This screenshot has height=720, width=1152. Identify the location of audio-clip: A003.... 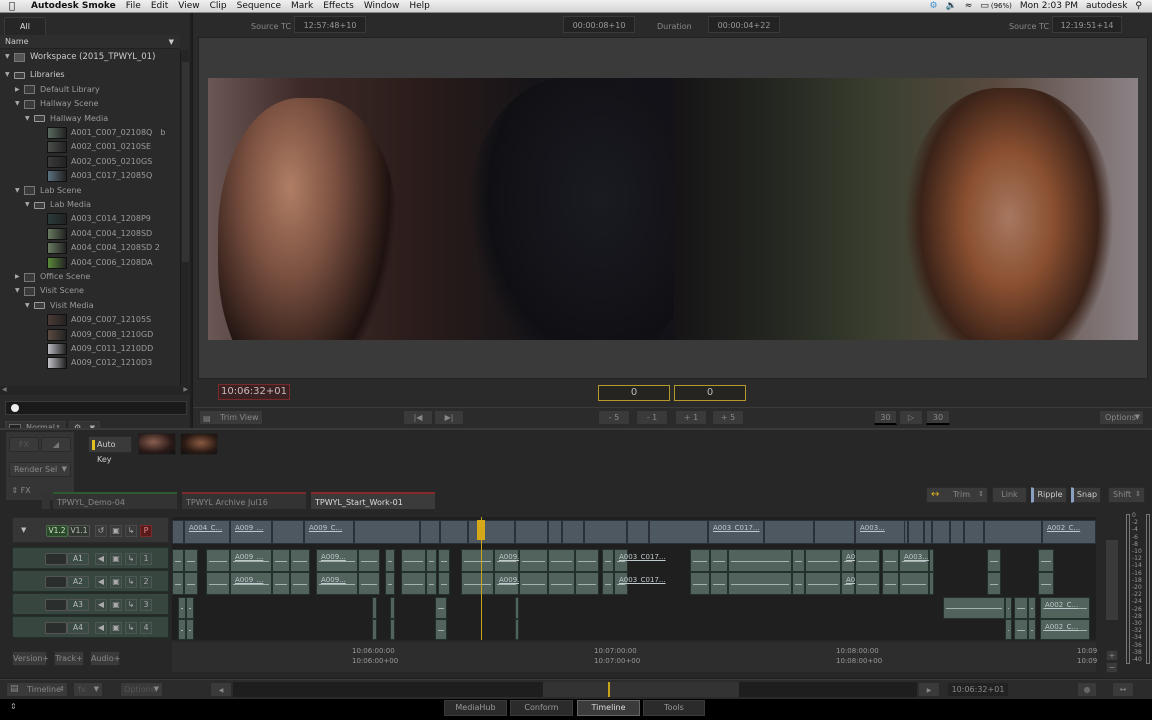
(856, 560).